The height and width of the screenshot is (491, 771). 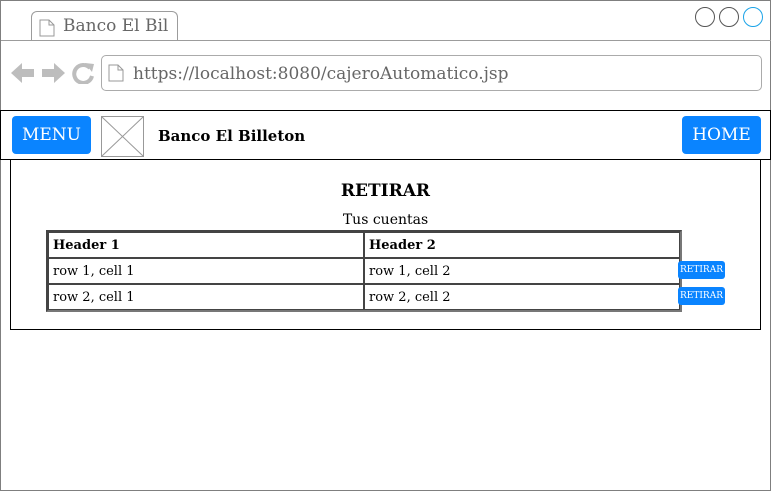 I want to click on minimize-button, so click(x=705, y=17).